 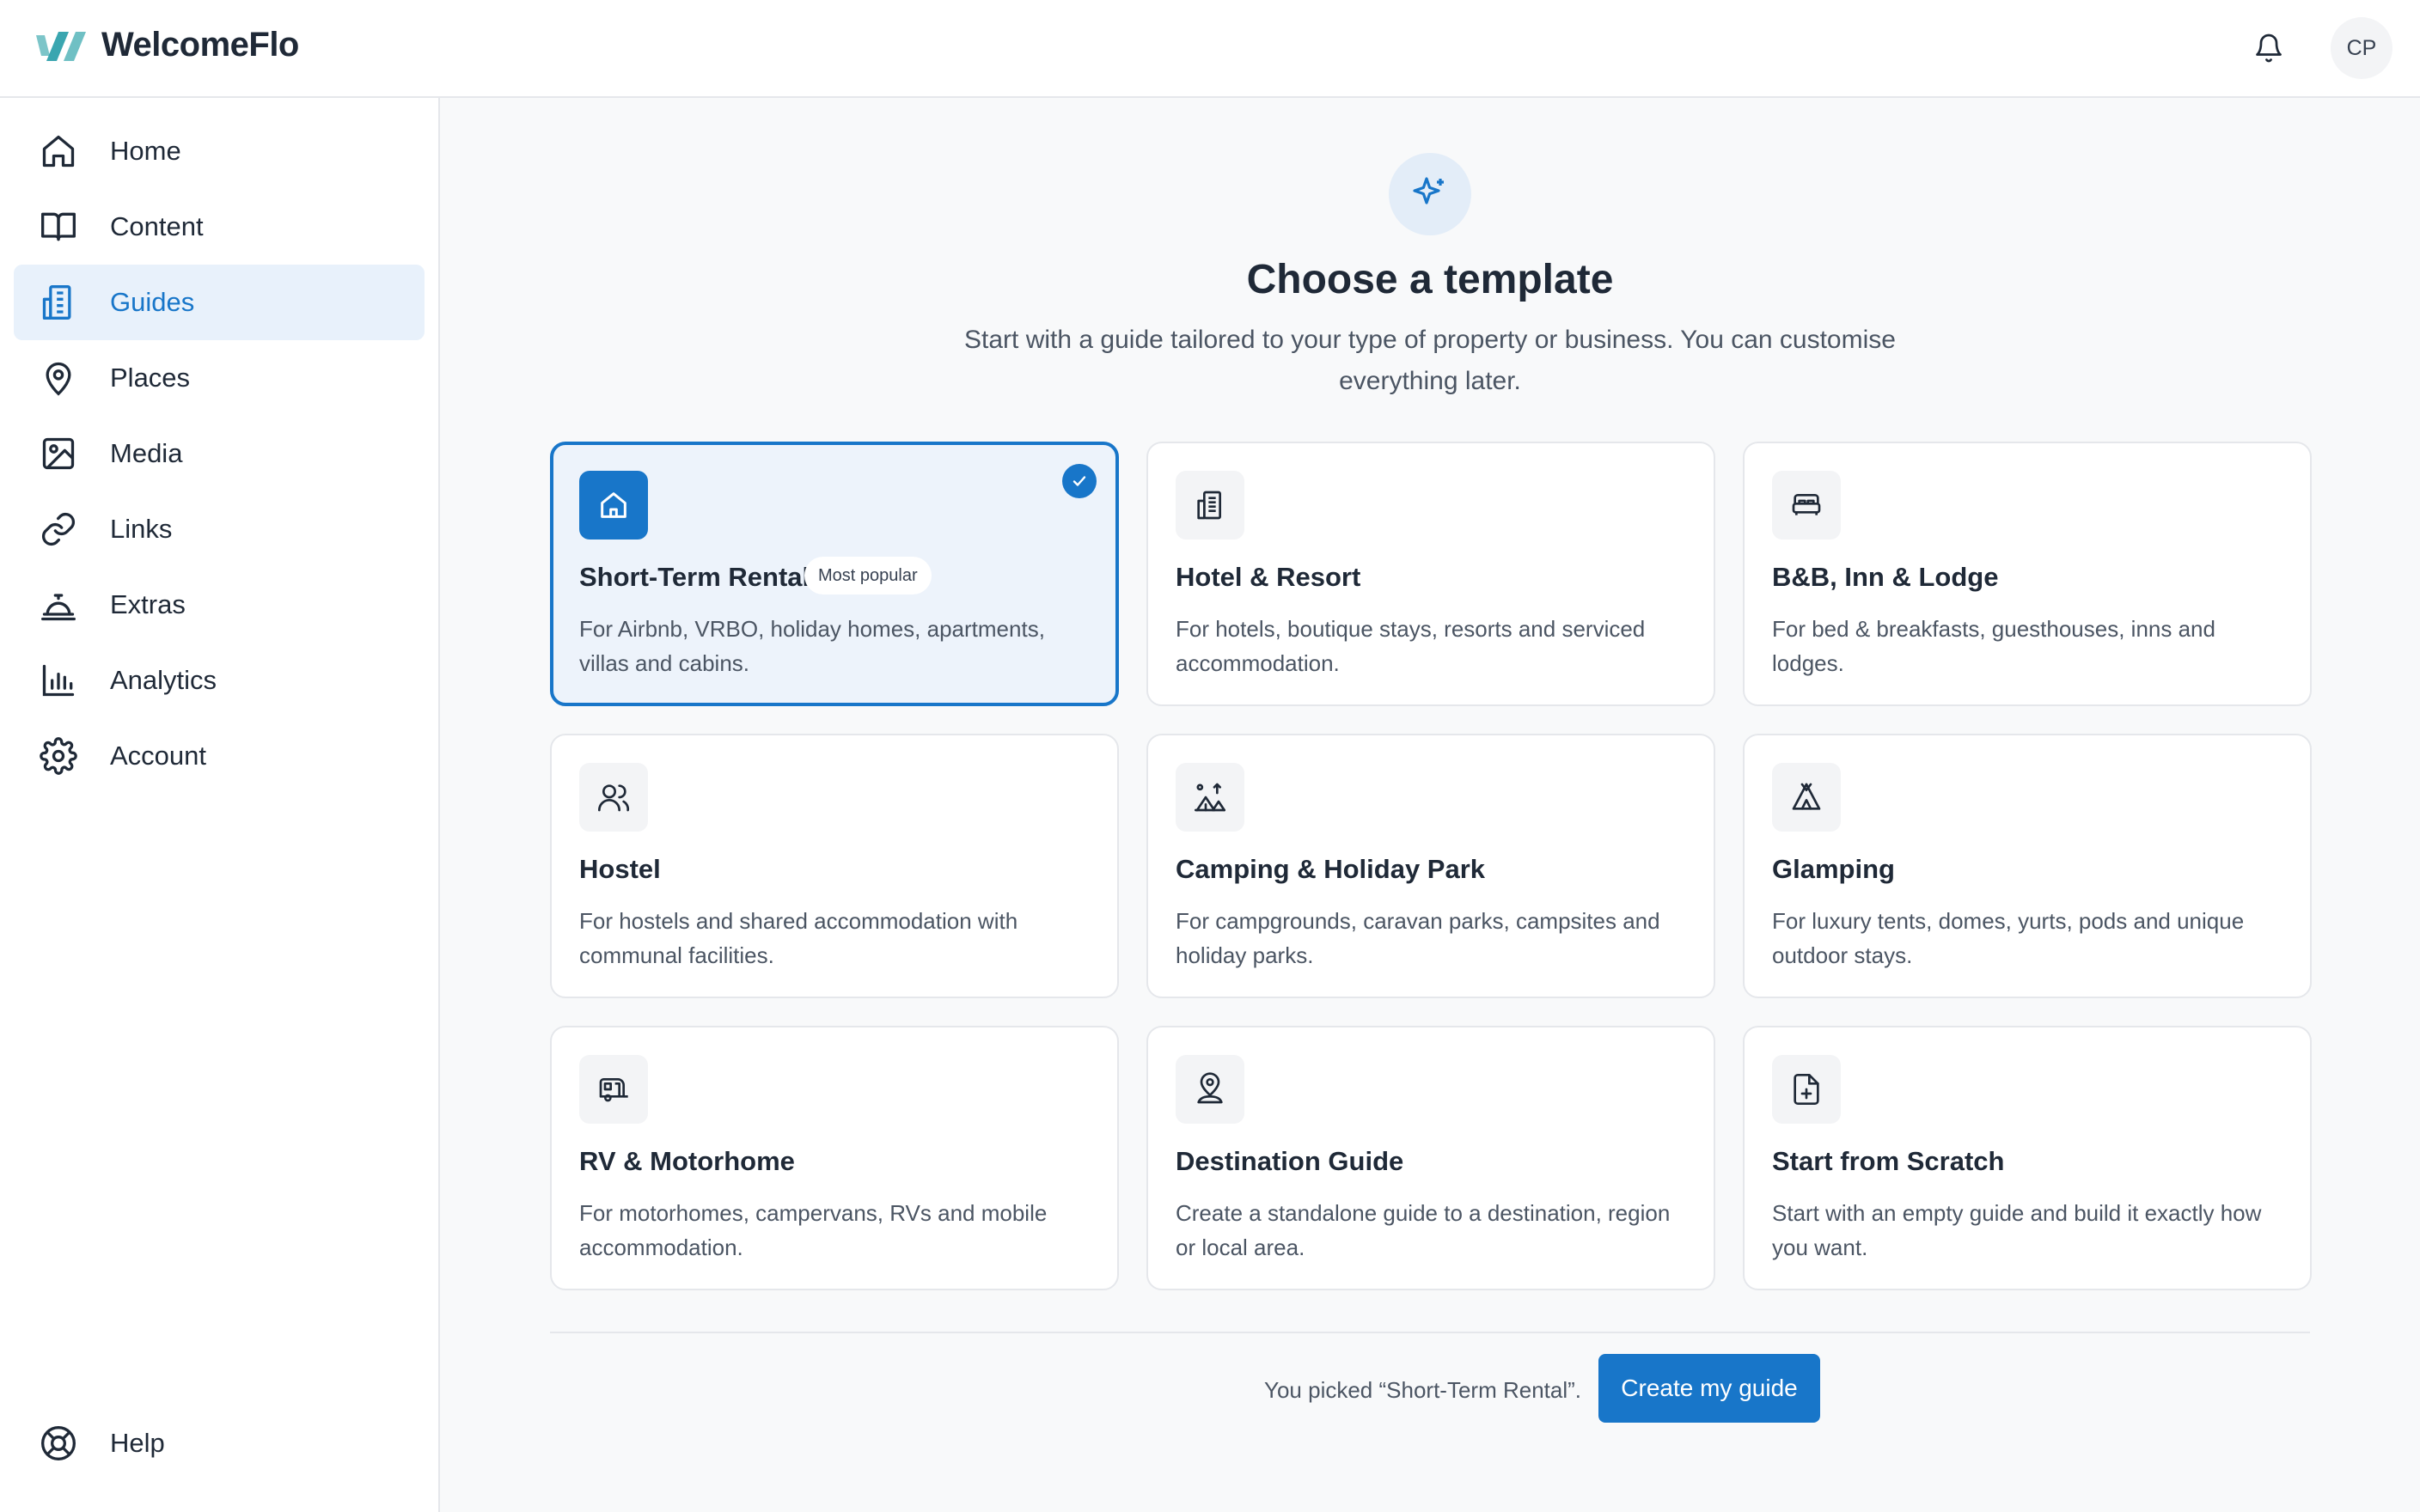 What do you see at coordinates (58, 151) in the screenshot?
I see `home-icon` at bounding box center [58, 151].